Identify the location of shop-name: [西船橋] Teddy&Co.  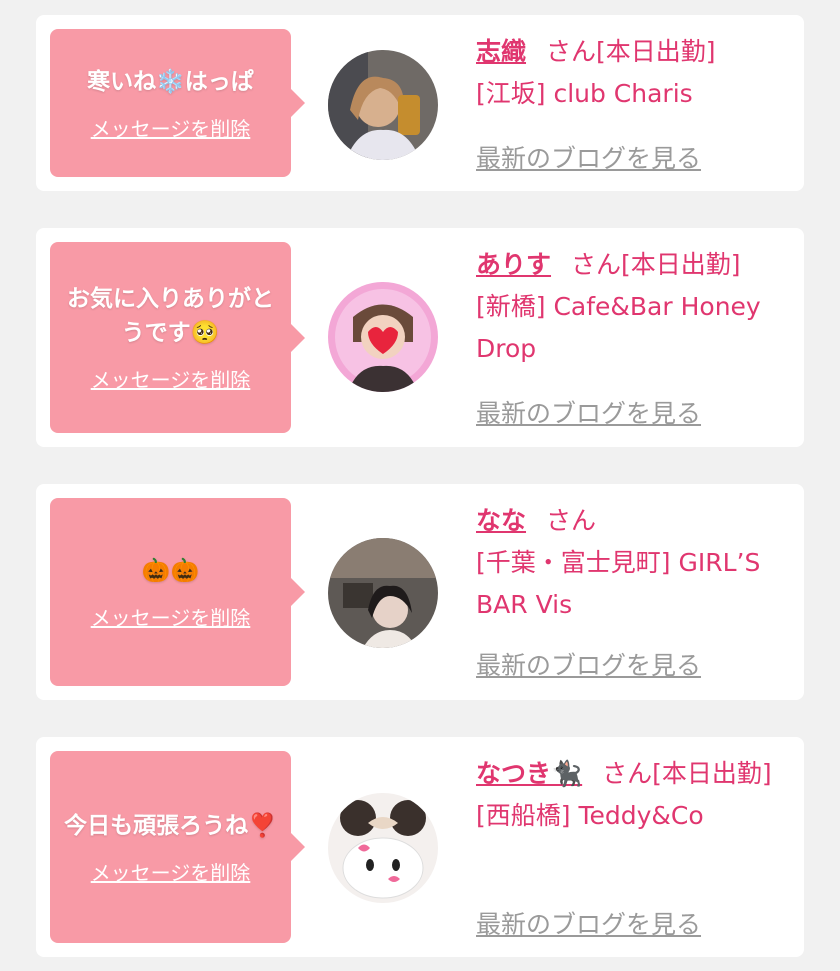
(590, 815).